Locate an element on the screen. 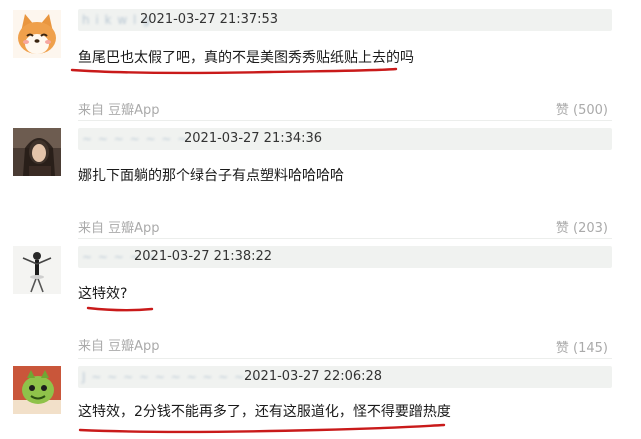 The image size is (641, 439). portrait-avatar-image is located at coordinates (37, 152).